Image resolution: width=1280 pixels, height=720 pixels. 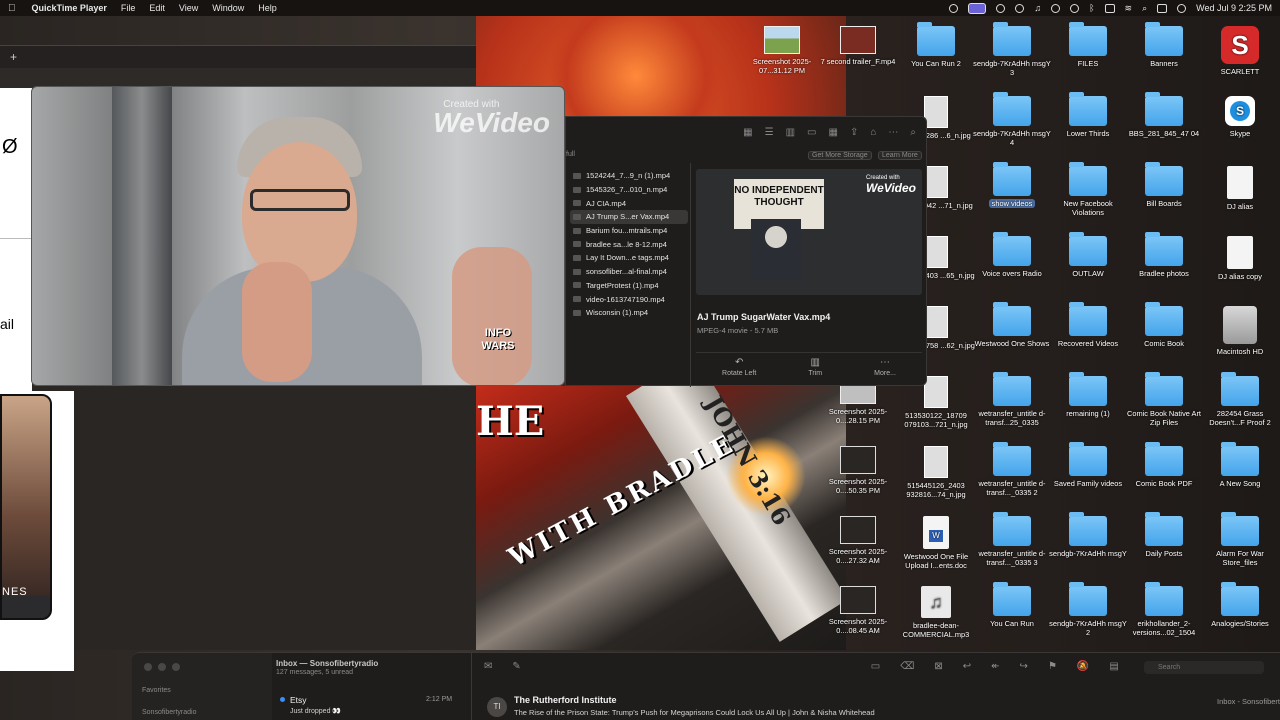 What do you see at coordinates (629, 258) in the screenshot?
I see `finder-file-row: Lay It Down...e tags.mp4` at bounding box center [629, 258].